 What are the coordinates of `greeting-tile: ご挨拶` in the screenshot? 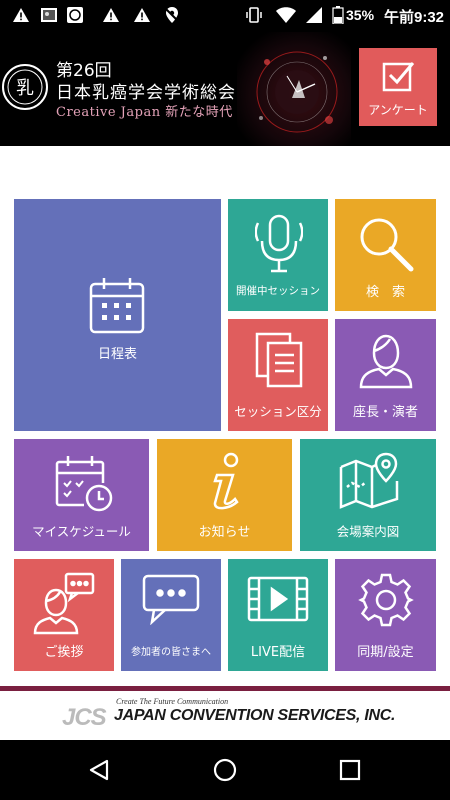 It's located at (64, 615).